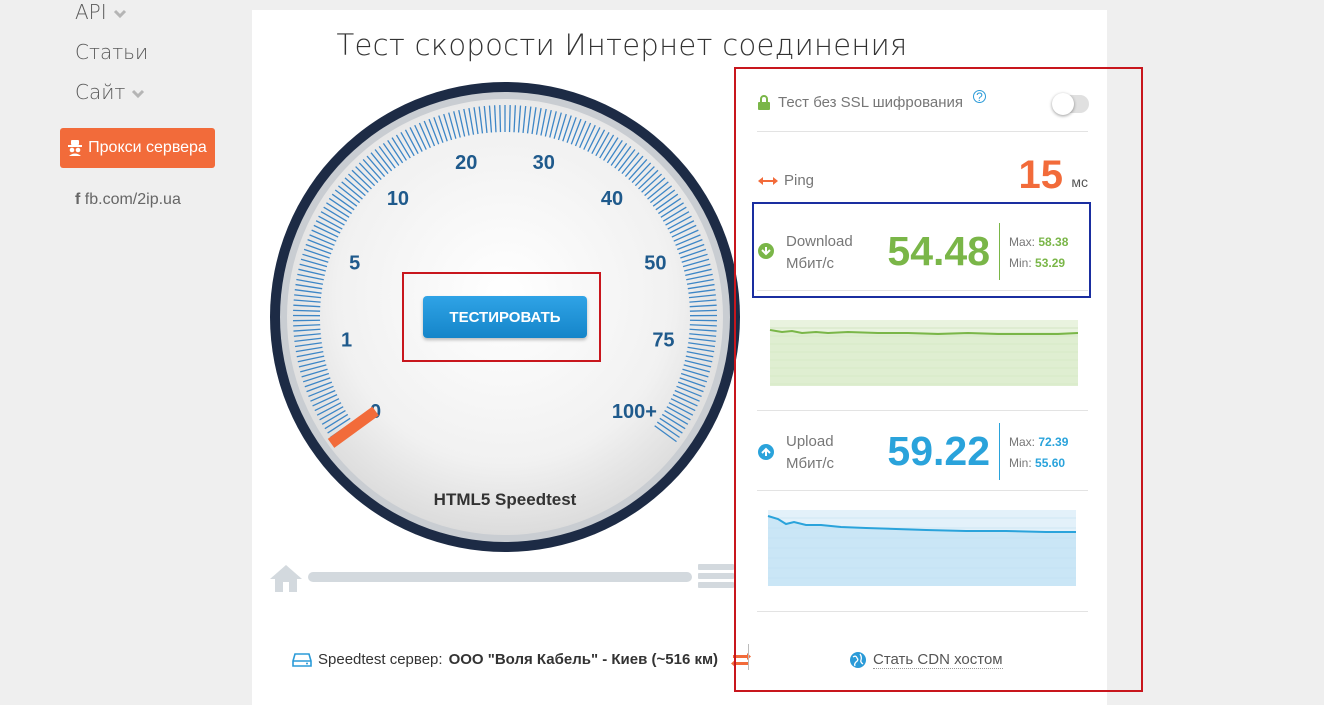 The image size is (1324, 705). What do you see at coordinates (1079, 182) in the screenshot?
I see `ping-unit: мс` at bounding box center [1079, 182].